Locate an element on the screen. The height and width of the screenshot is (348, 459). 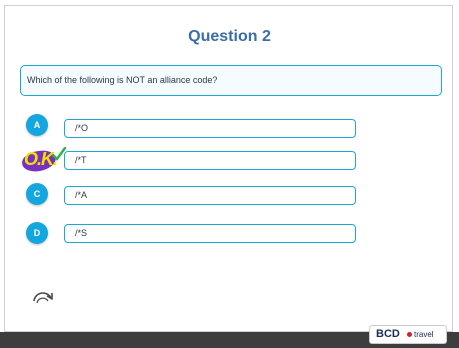
option-d-letter: D is located at coordinates (37, 233).